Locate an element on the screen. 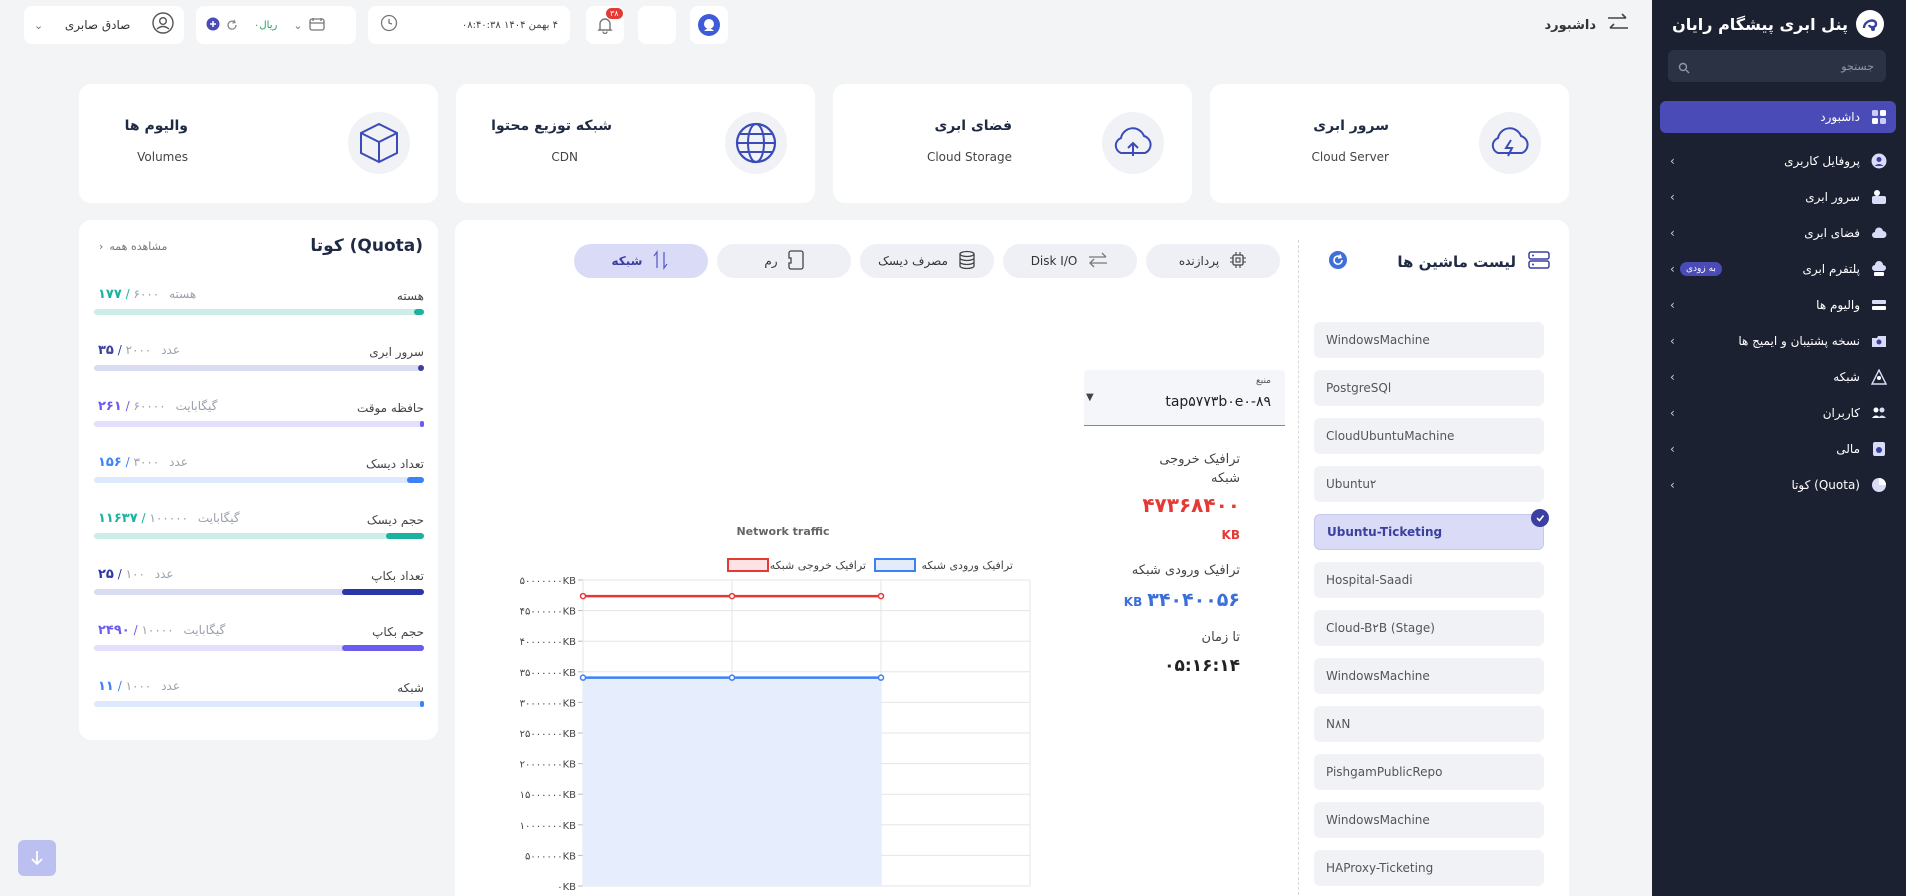 The height and width of the screenshot is (896, 1906). view-all-link: › مشاهده همه is located at coordinates (133, 246).